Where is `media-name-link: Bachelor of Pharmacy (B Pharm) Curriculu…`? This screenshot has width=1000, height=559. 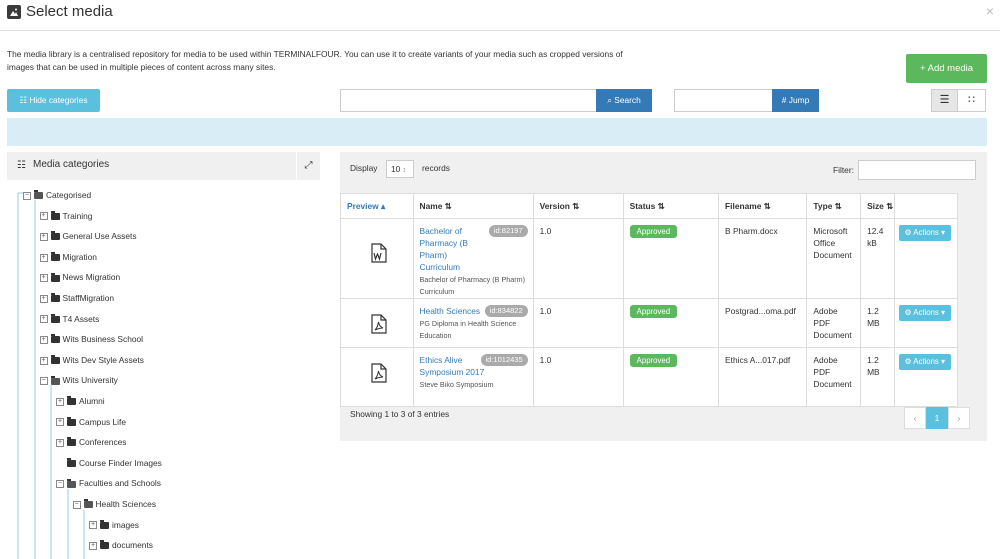 media-name-link: Bachelor of Pharmacy (B Pharm) Curriculu… is located at coordinates (455, 249).